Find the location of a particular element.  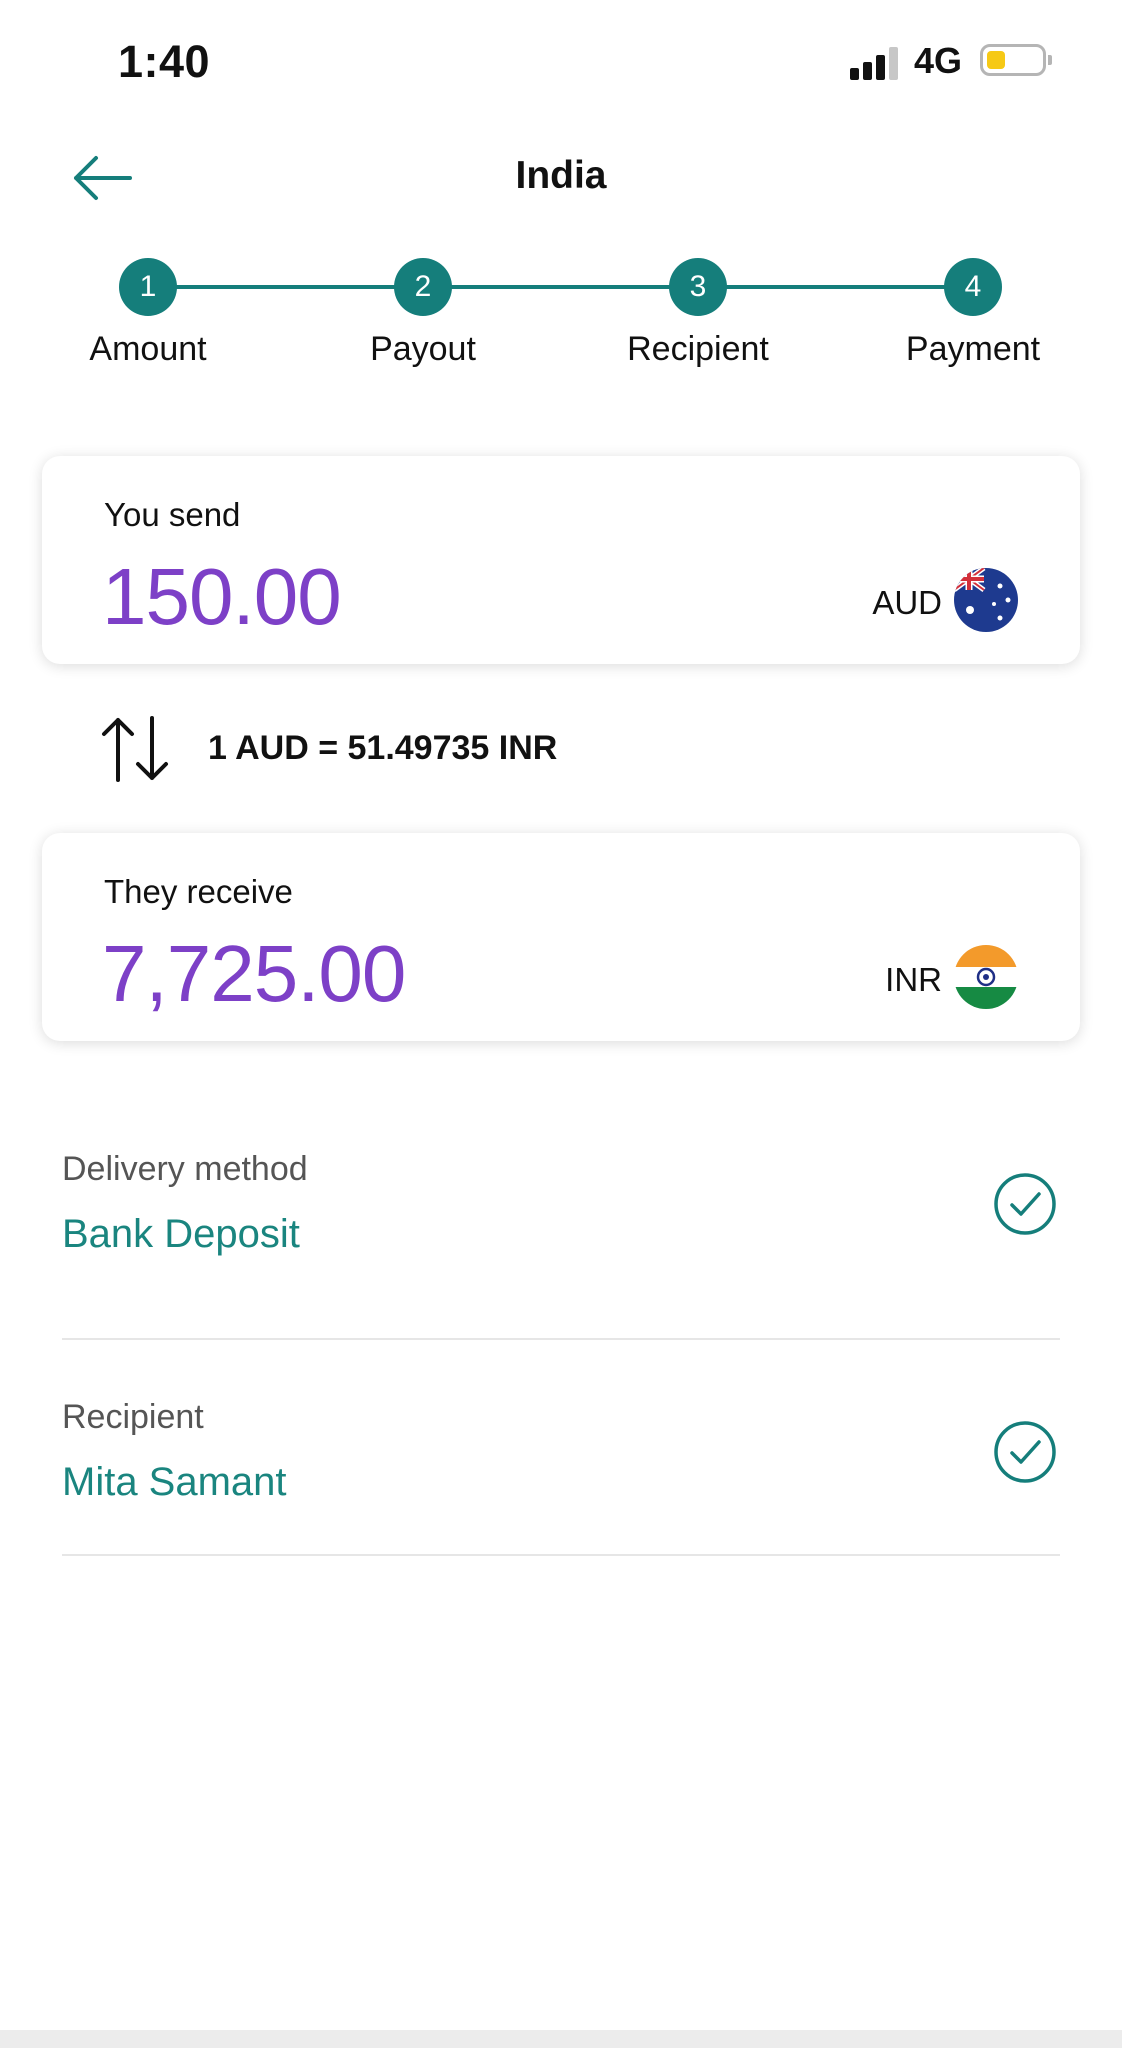

send-amount-card: You send 150.00 AUD is located at coordinates (561, 560).